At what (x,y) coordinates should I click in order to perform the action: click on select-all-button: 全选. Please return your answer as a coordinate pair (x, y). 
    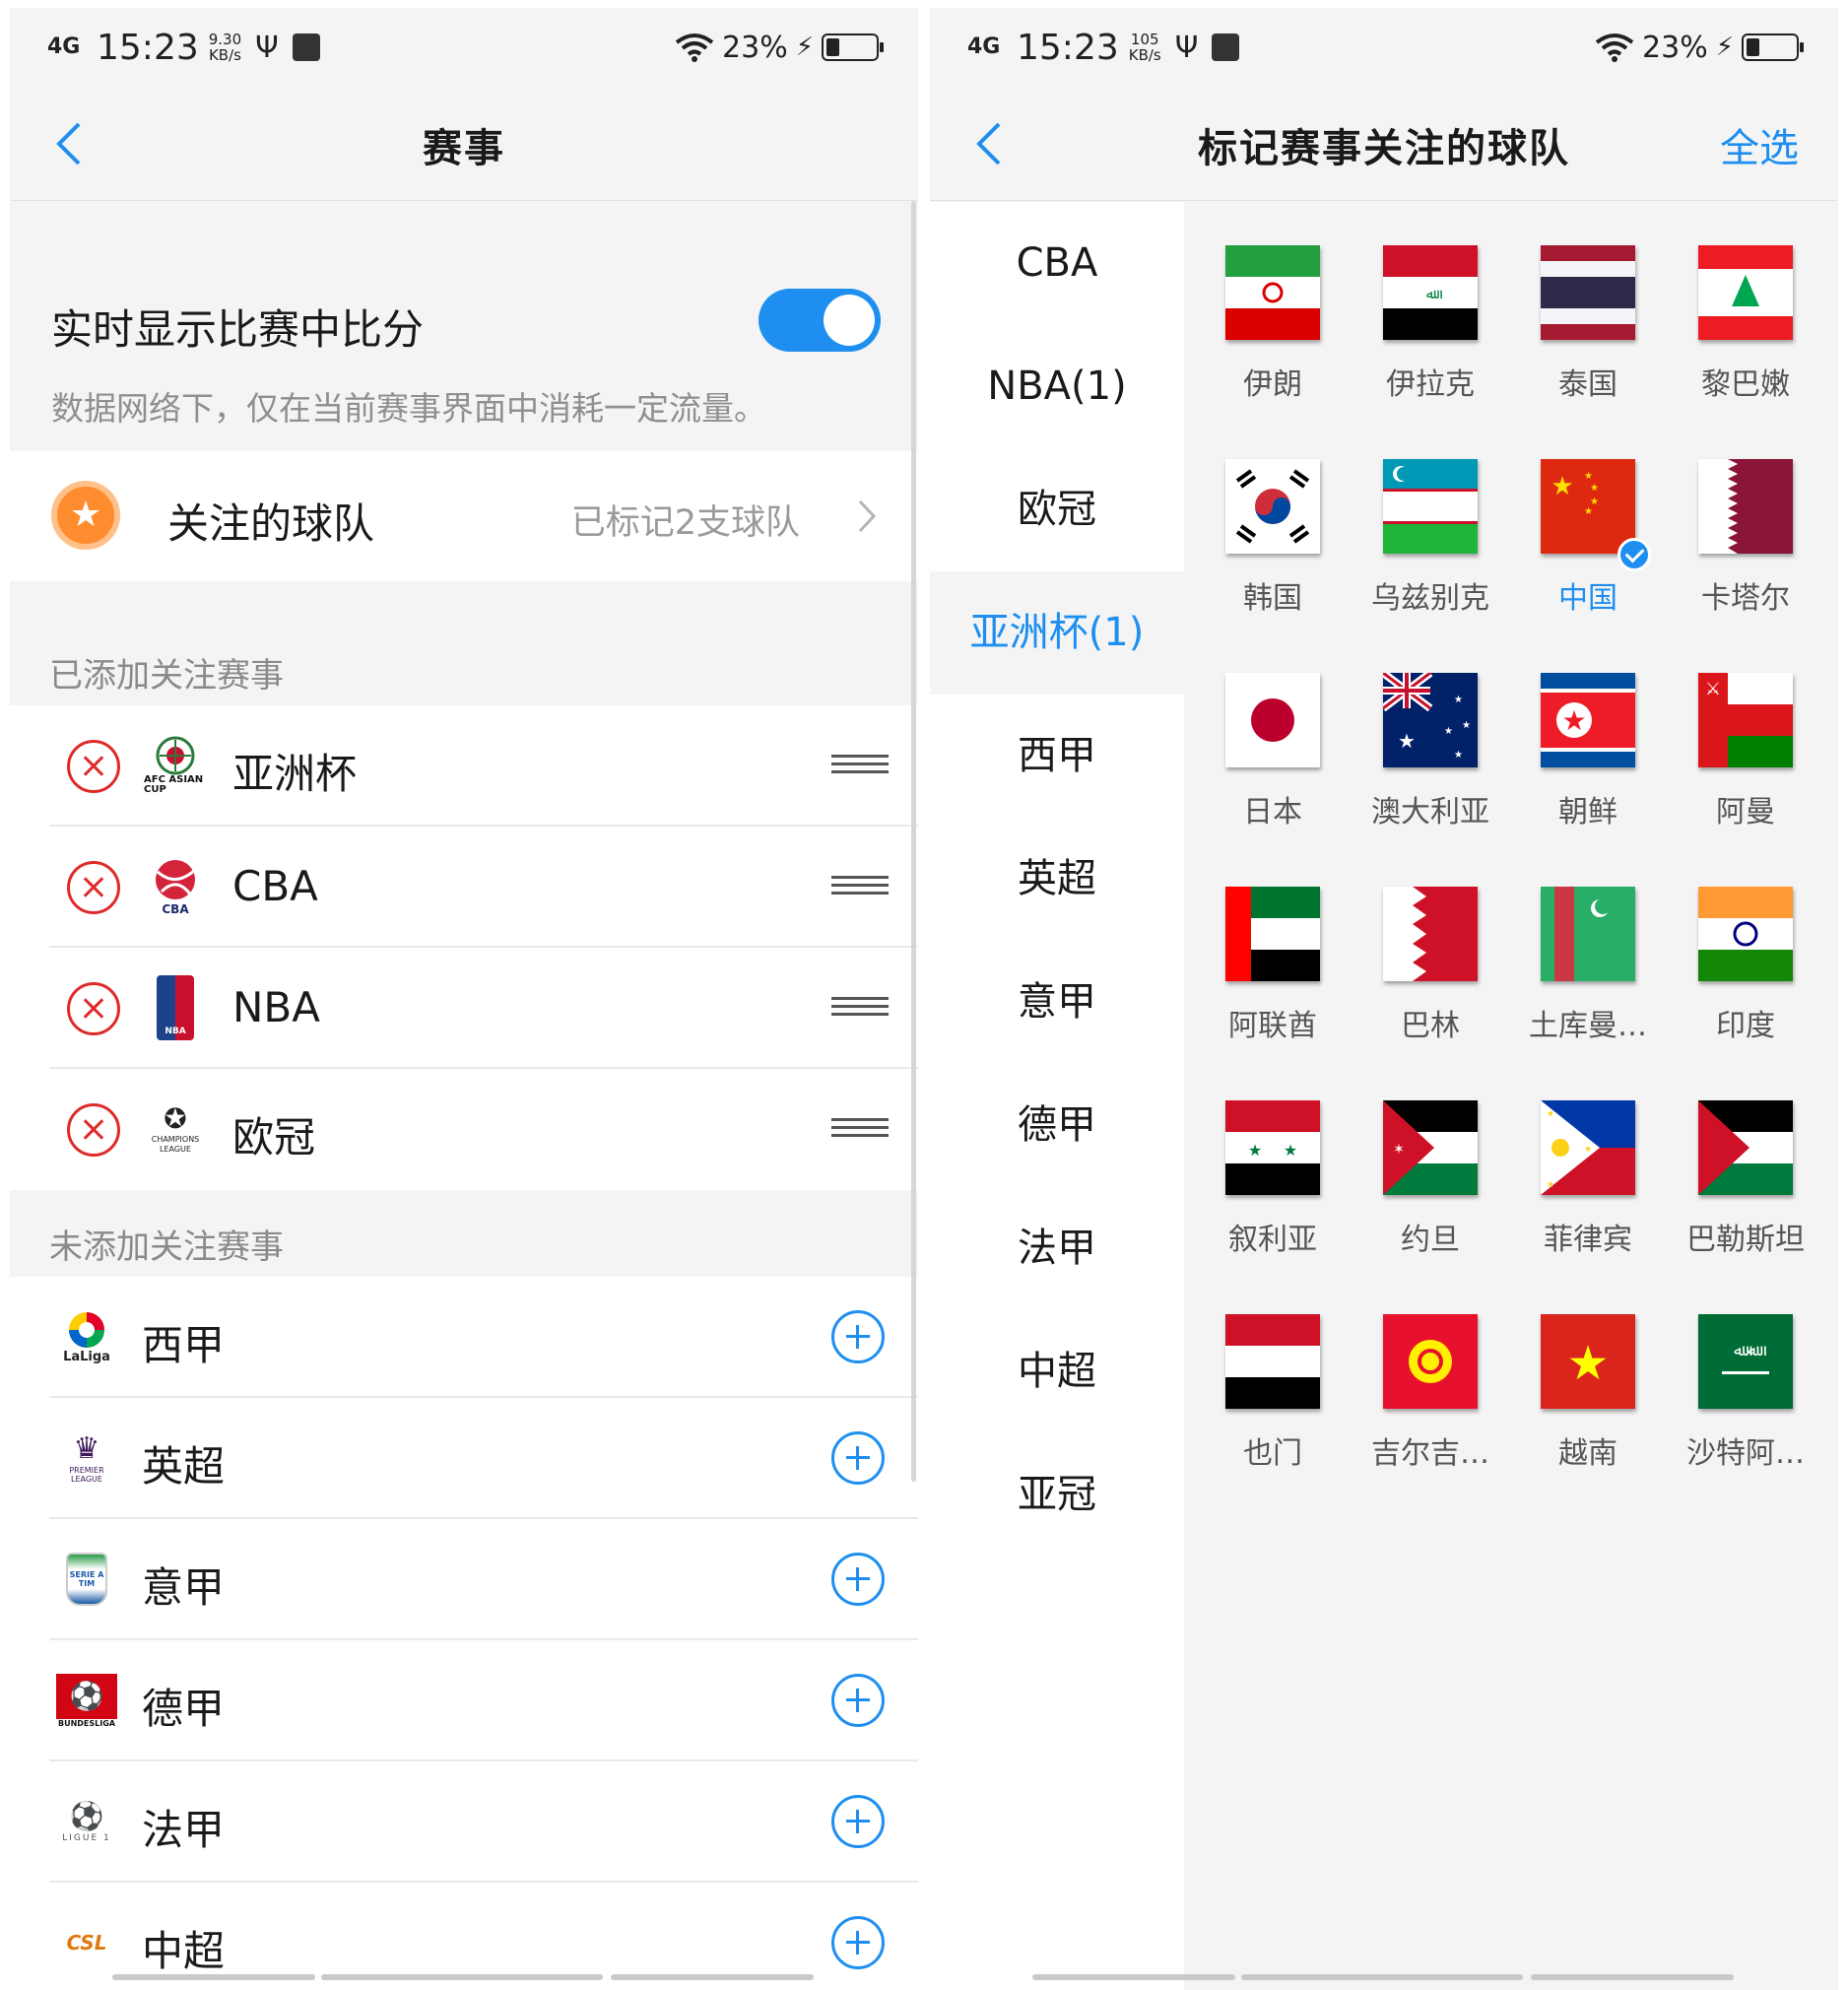
    Looking at the image, I should click on (1759, 144).